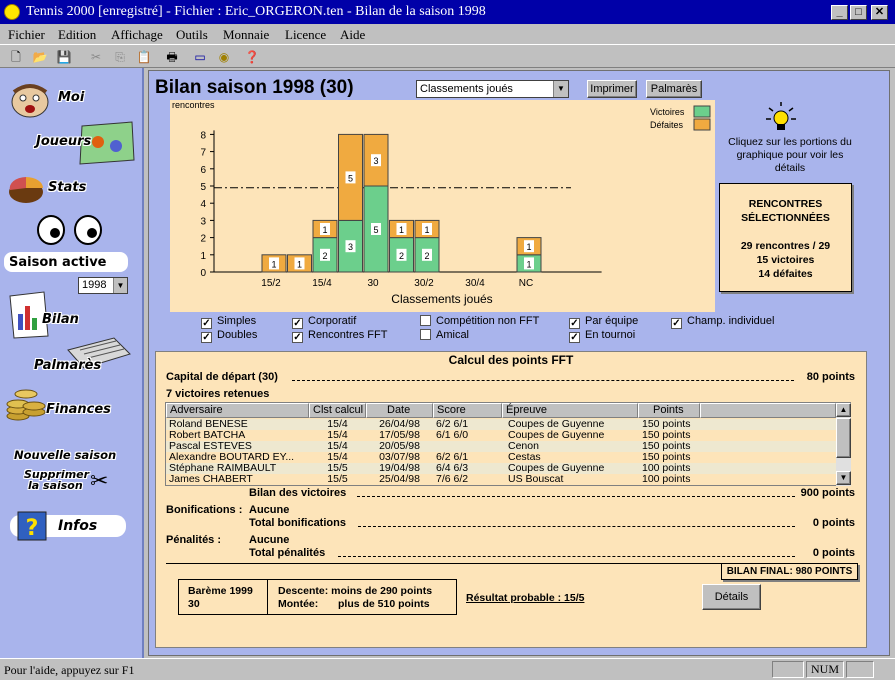 The height and width of the screenshot is (680, 895). Describe the element at coordinates (543, 378) in the screenshot. I see `dotted-leader` at that location.